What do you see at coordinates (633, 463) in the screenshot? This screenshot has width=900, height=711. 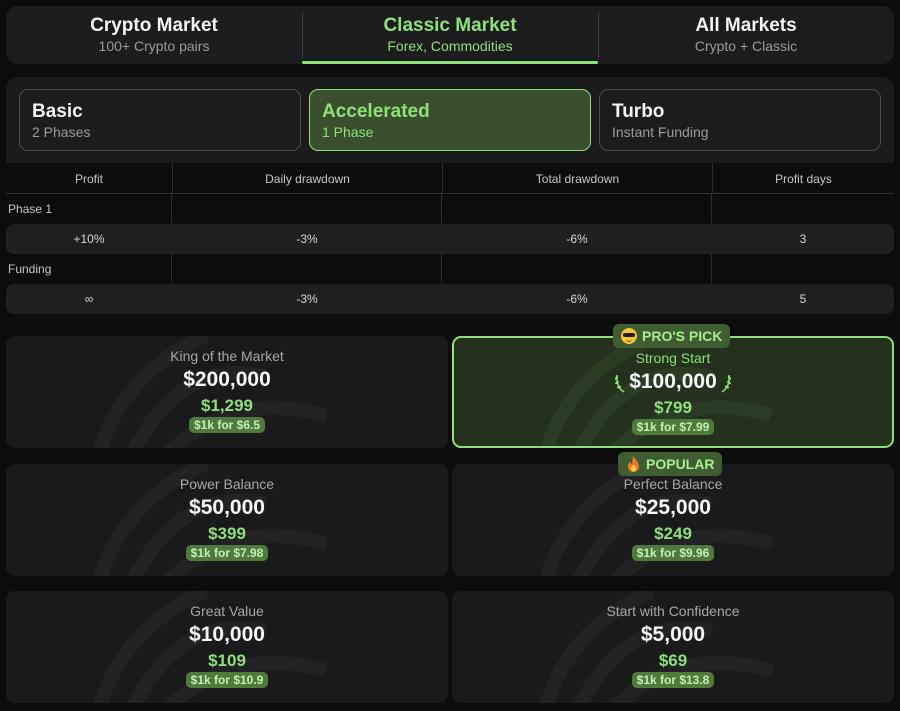 I see `fire-icon` at bounding box center [633, 463].